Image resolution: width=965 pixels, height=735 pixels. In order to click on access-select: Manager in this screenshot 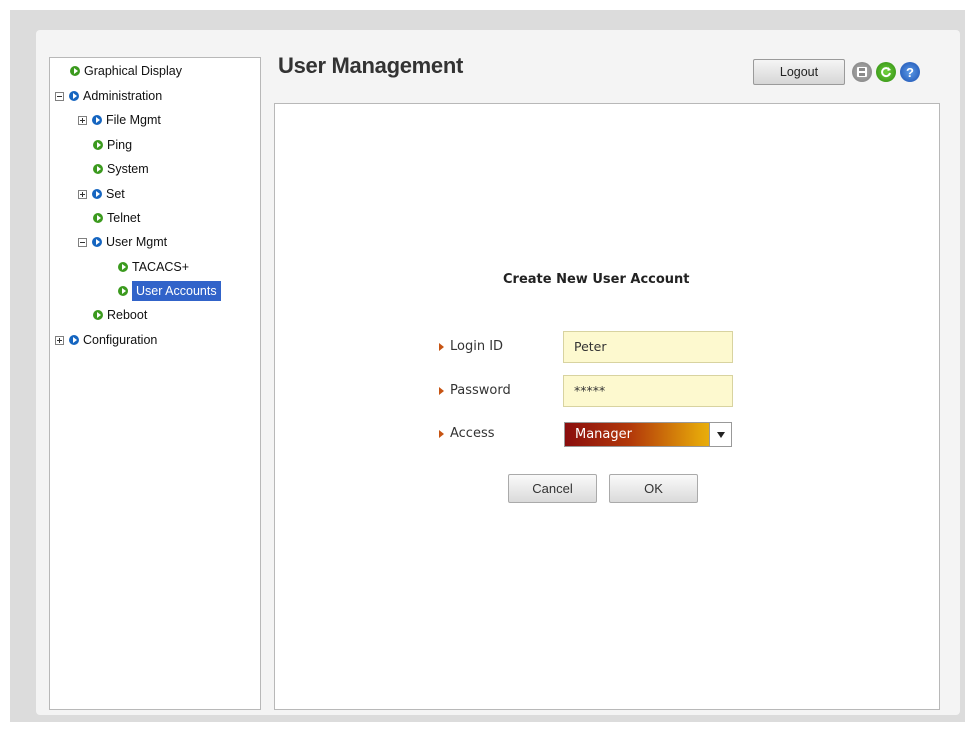, I will do `click(648, 434)`.